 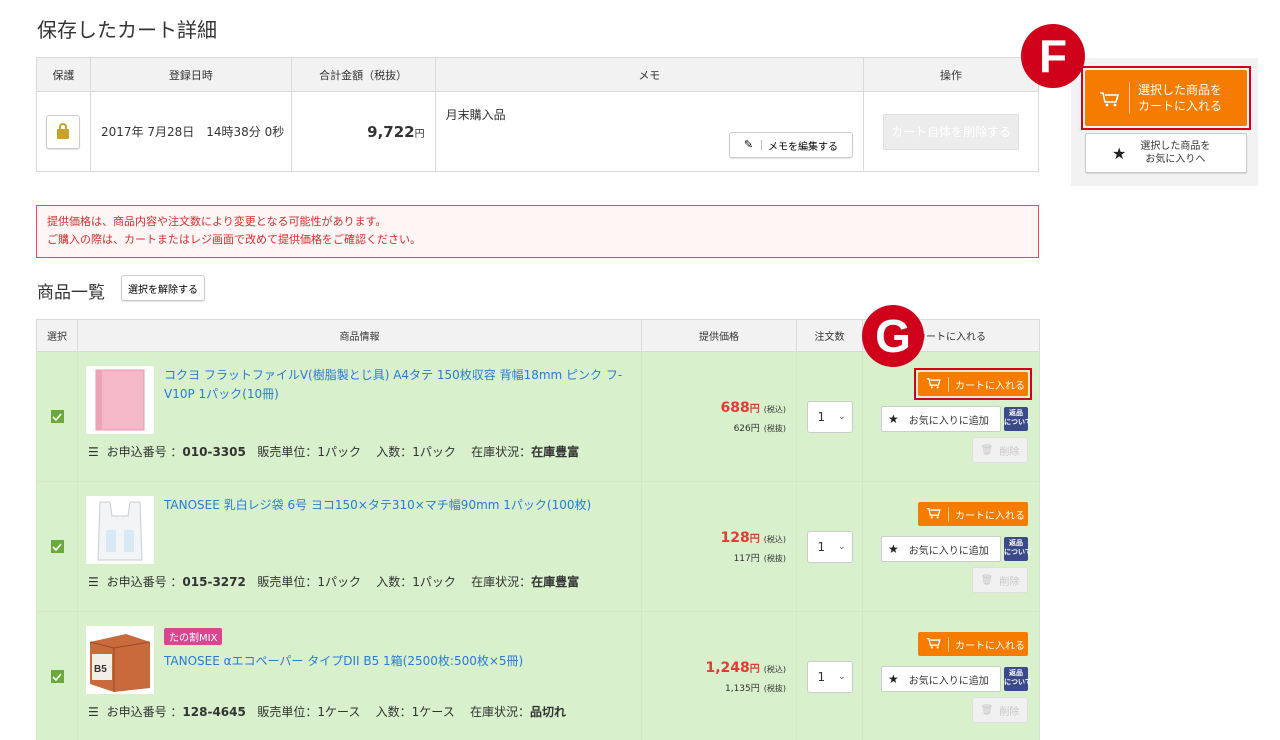 I want to click on col-total: 合計金額（税抜）, so click(x=363, y=74).